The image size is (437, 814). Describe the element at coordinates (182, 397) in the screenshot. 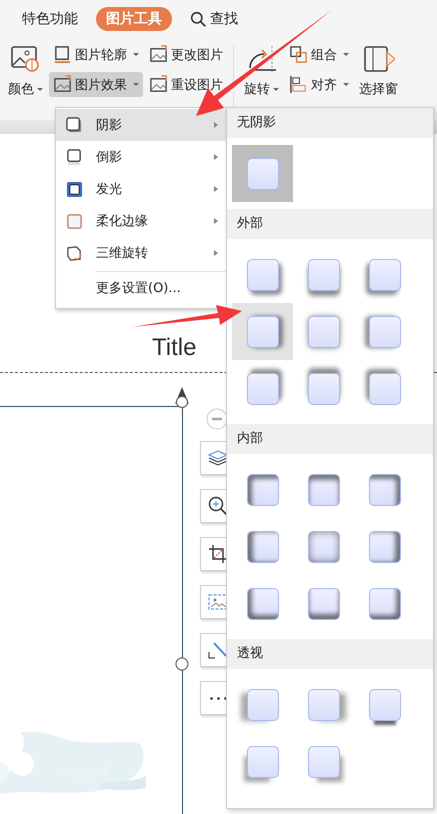

I see `rotate-handle` at that location.